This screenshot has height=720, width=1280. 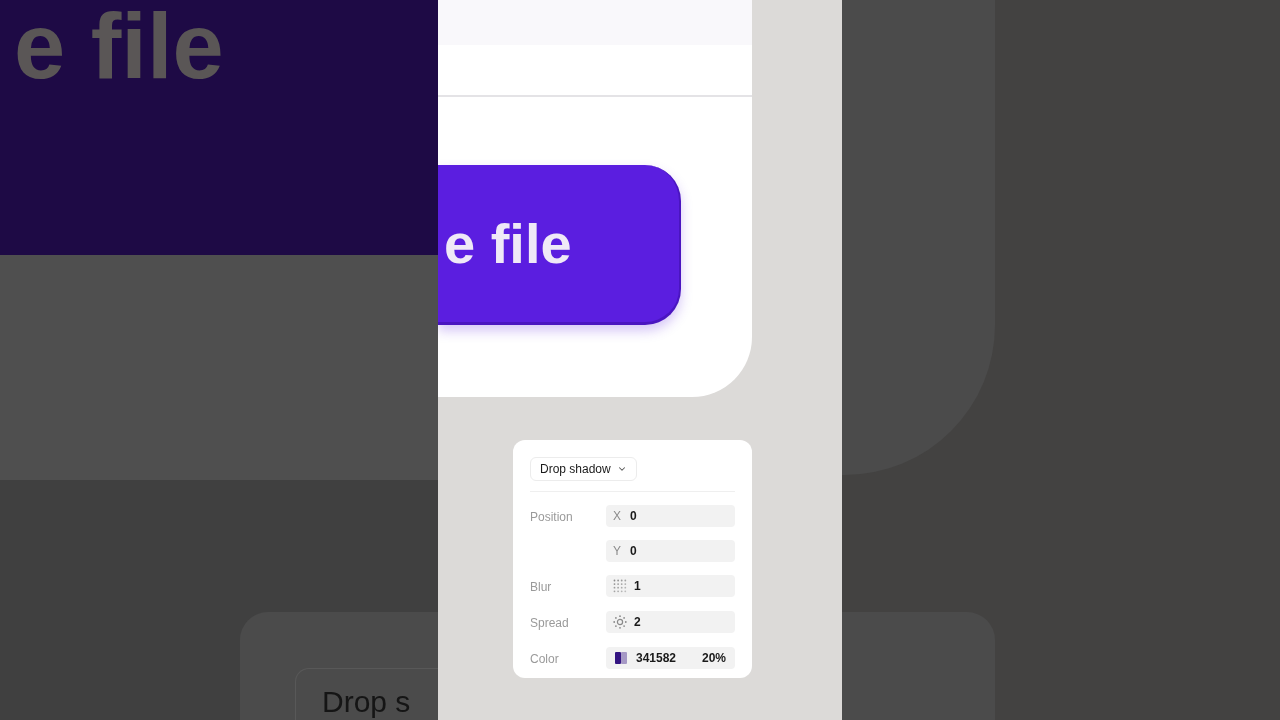 What do you see at coordinates (637, 586) in the screenshot?
I see `field-value: 1` at bounding box center [637, 586].